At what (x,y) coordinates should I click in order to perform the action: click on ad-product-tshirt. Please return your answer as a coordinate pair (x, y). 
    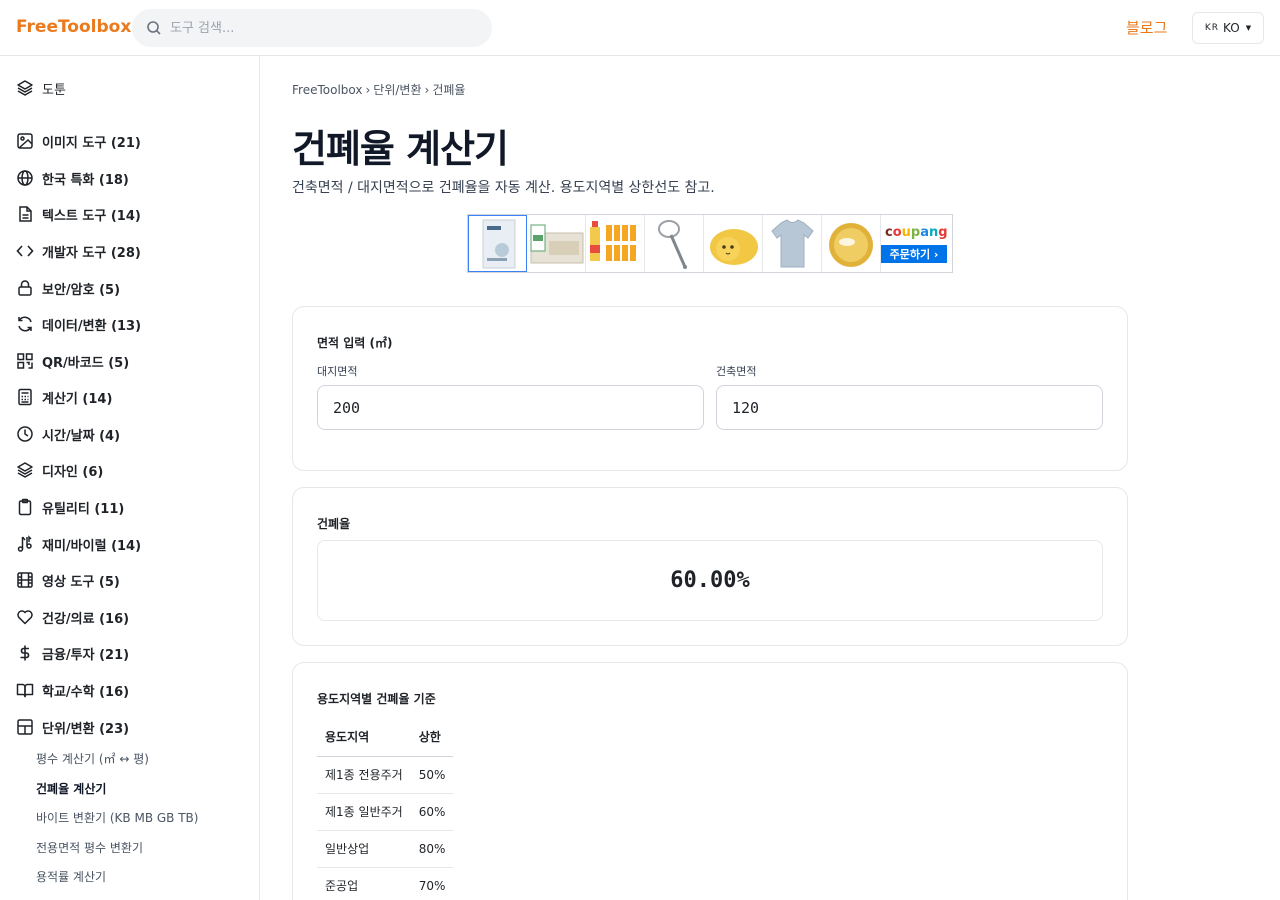
    Looking at the image, I should click on (792, 243).